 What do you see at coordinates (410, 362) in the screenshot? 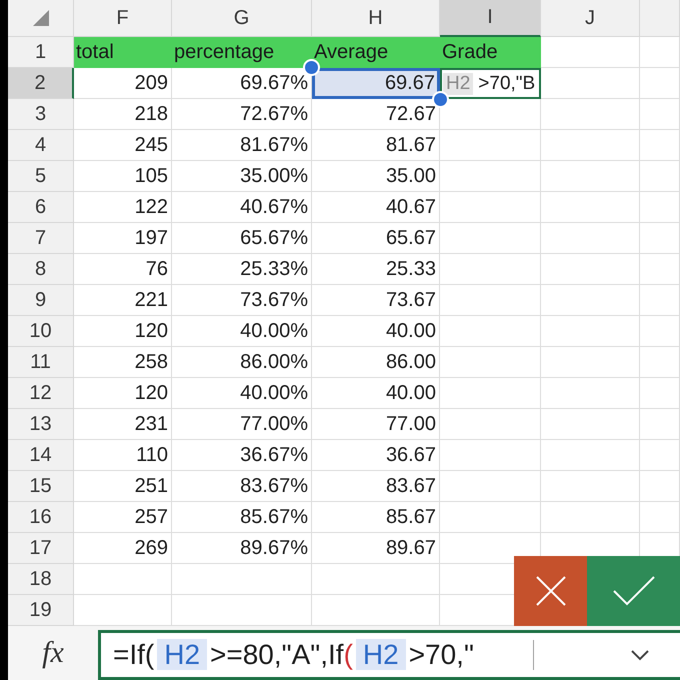
I see `table-cell-text: 86.00` at bounding box center [410, 362].